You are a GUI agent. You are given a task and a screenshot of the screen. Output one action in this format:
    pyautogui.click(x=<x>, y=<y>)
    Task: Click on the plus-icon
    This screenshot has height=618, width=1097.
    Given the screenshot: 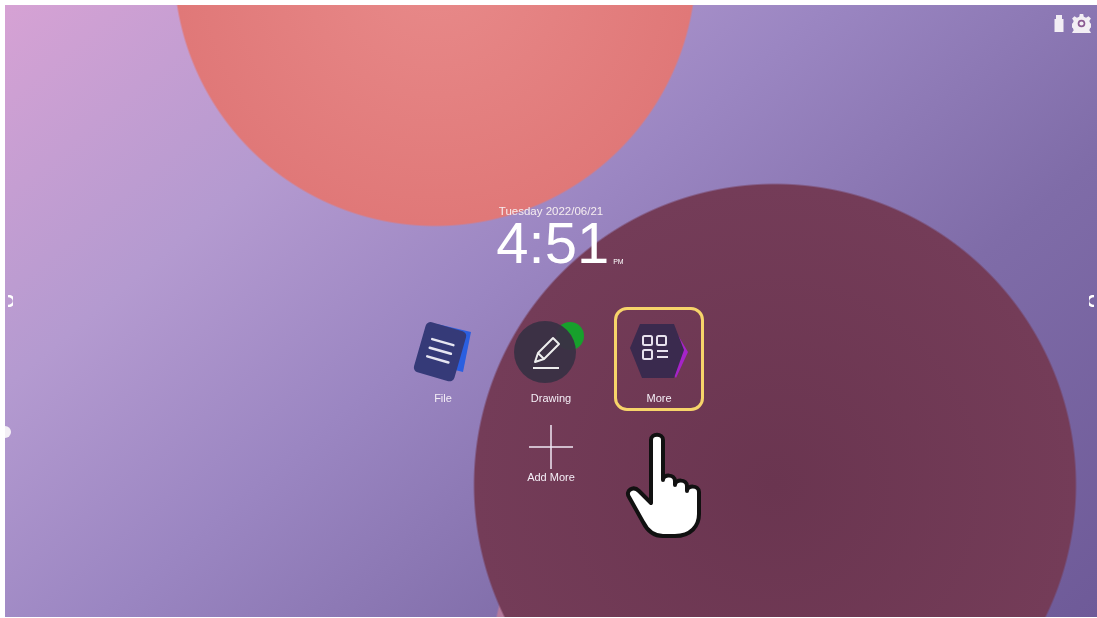 What is the action you would take?
    pyautogui.click(x=551, y=447)
    